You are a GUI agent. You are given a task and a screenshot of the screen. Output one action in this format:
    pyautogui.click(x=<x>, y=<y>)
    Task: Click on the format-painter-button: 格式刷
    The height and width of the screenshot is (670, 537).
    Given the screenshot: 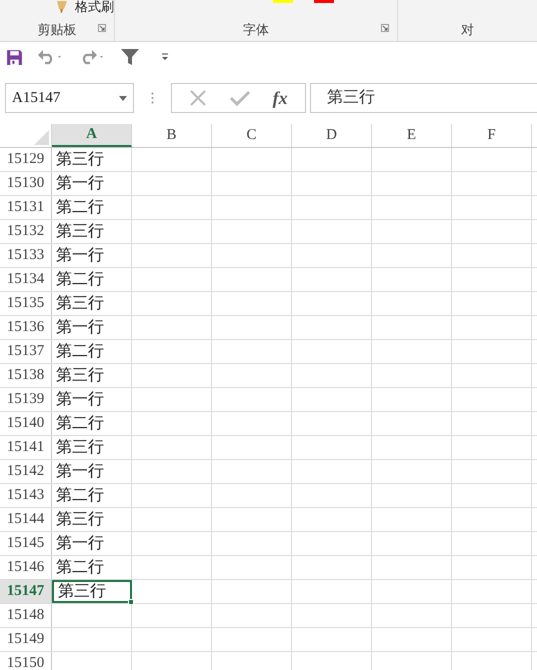 What is the action you would take?
    pyautogui.click(x=84, y=7)
    